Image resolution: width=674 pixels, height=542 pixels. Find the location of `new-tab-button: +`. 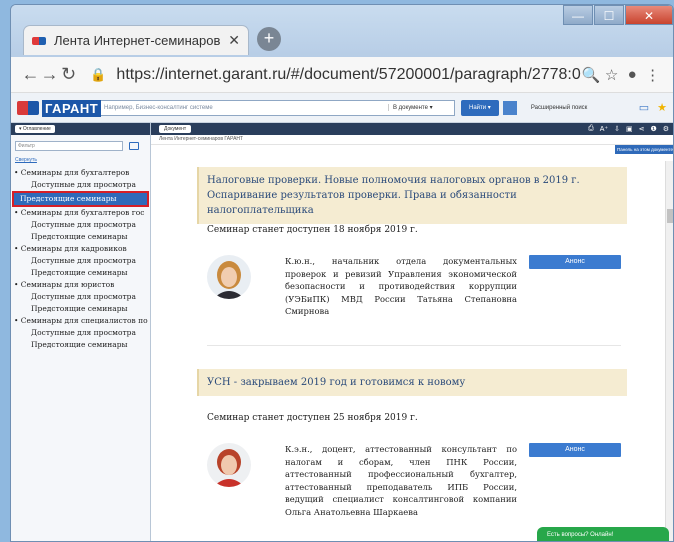

new-tab-button: + is located at coordinates (269, 39).